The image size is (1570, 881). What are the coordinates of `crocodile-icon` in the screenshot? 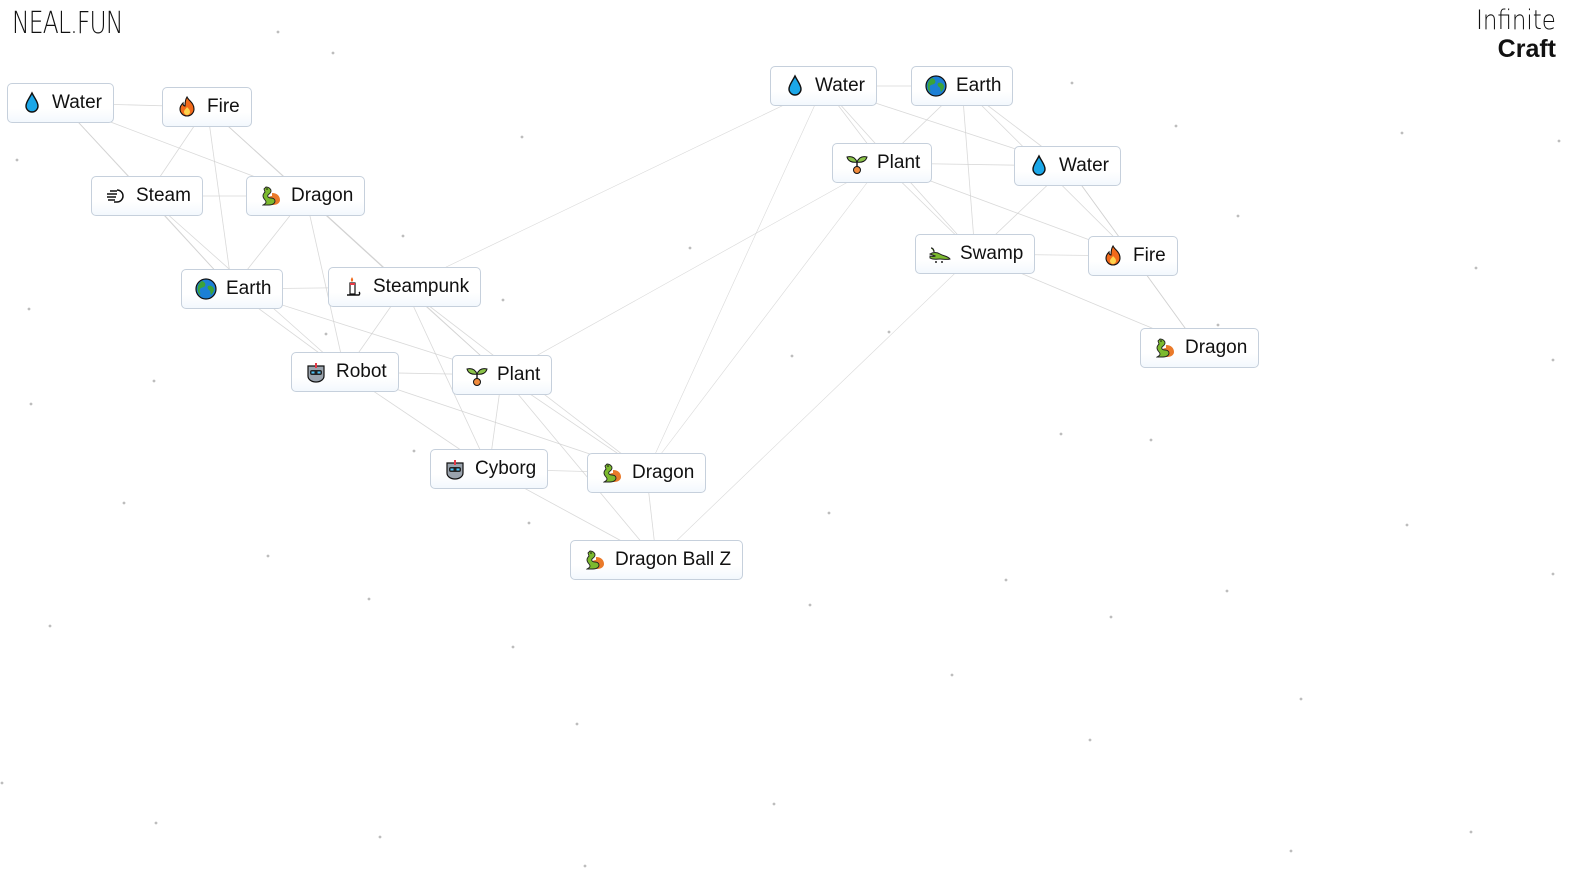 It's located at (940, 254).